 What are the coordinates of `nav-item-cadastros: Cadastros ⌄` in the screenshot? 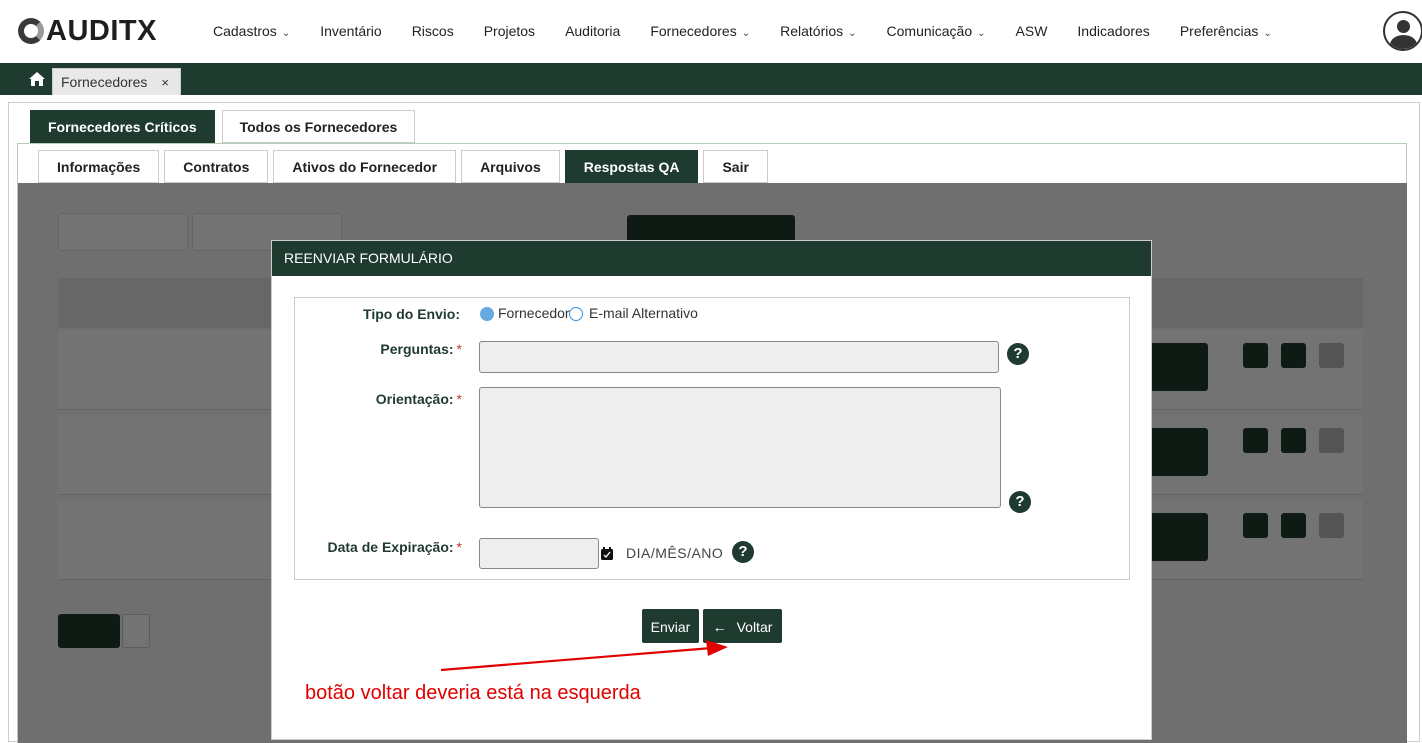 It's located at (251, 31).